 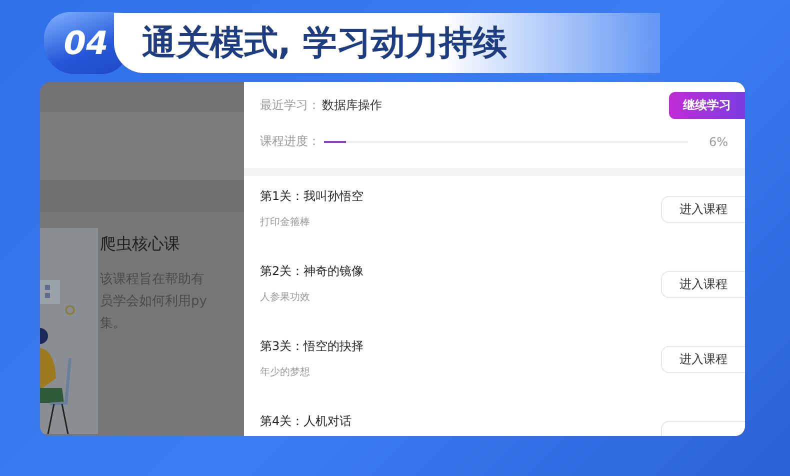 I want to click on course-title: 爬虫核心课, so click(x=140, y=244).